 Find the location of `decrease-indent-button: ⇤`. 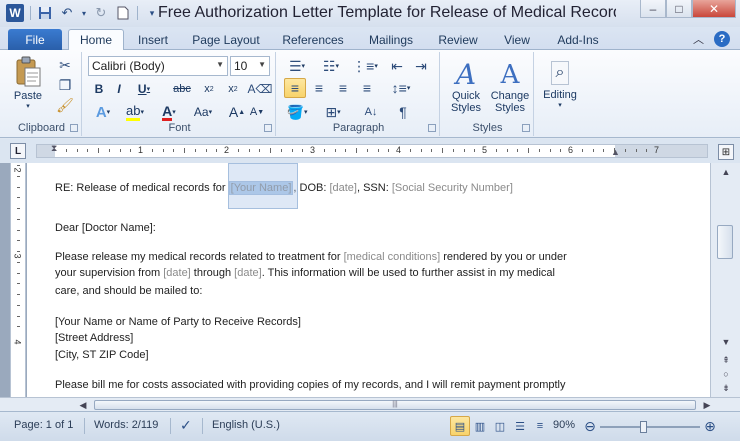

decrease-indent-button: ⇤ is located at coordinates (397, 66).